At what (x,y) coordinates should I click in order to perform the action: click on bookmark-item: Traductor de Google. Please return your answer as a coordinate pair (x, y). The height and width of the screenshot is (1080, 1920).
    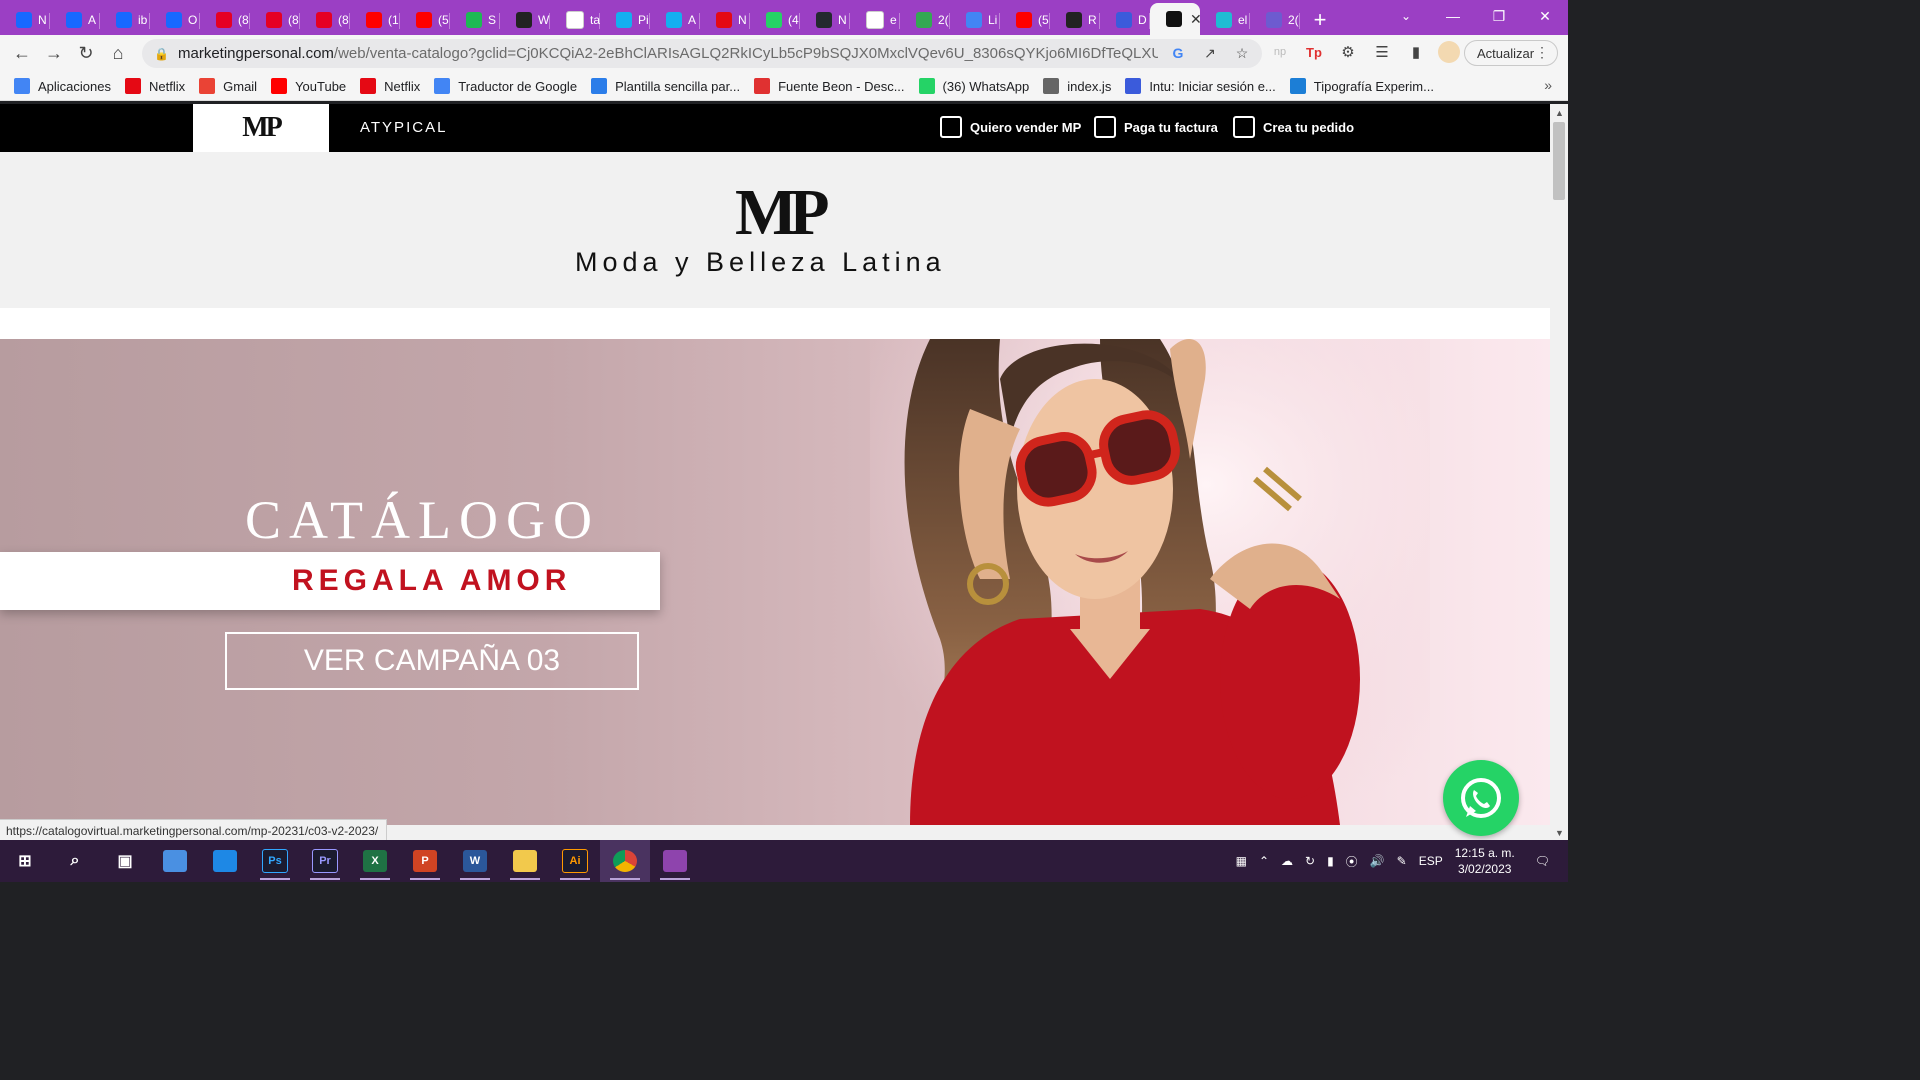
    Looking at the image, I should click on (505, 86).